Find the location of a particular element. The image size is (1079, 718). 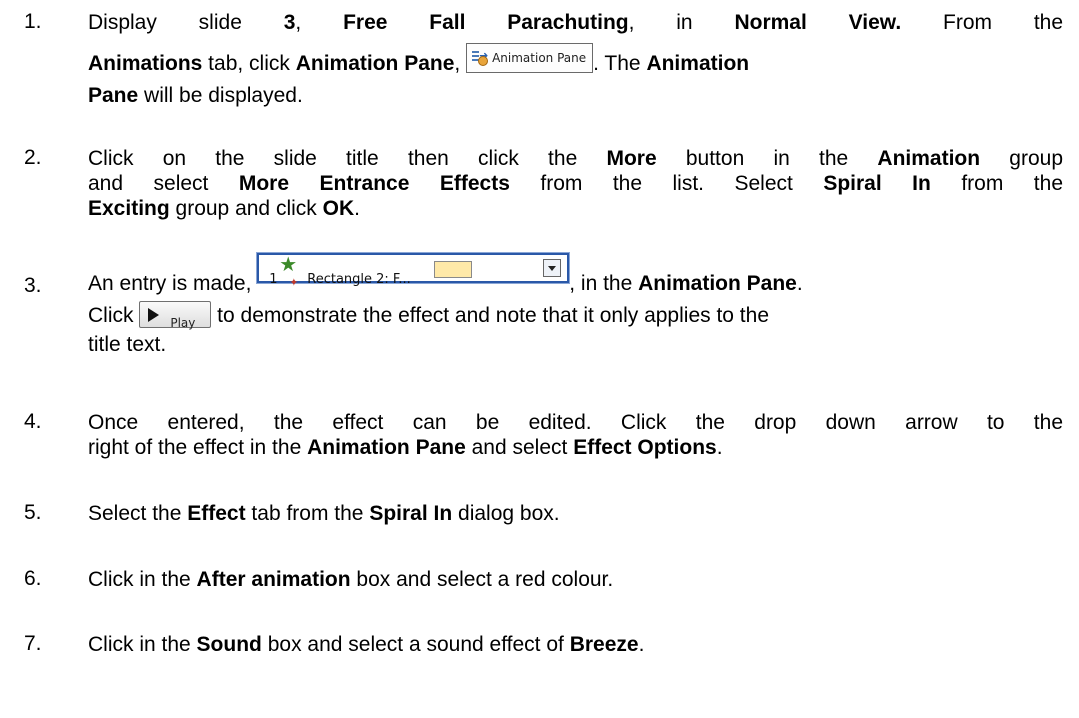

text-line: Exciting group and click OK. is located at coordinates (224, 208).